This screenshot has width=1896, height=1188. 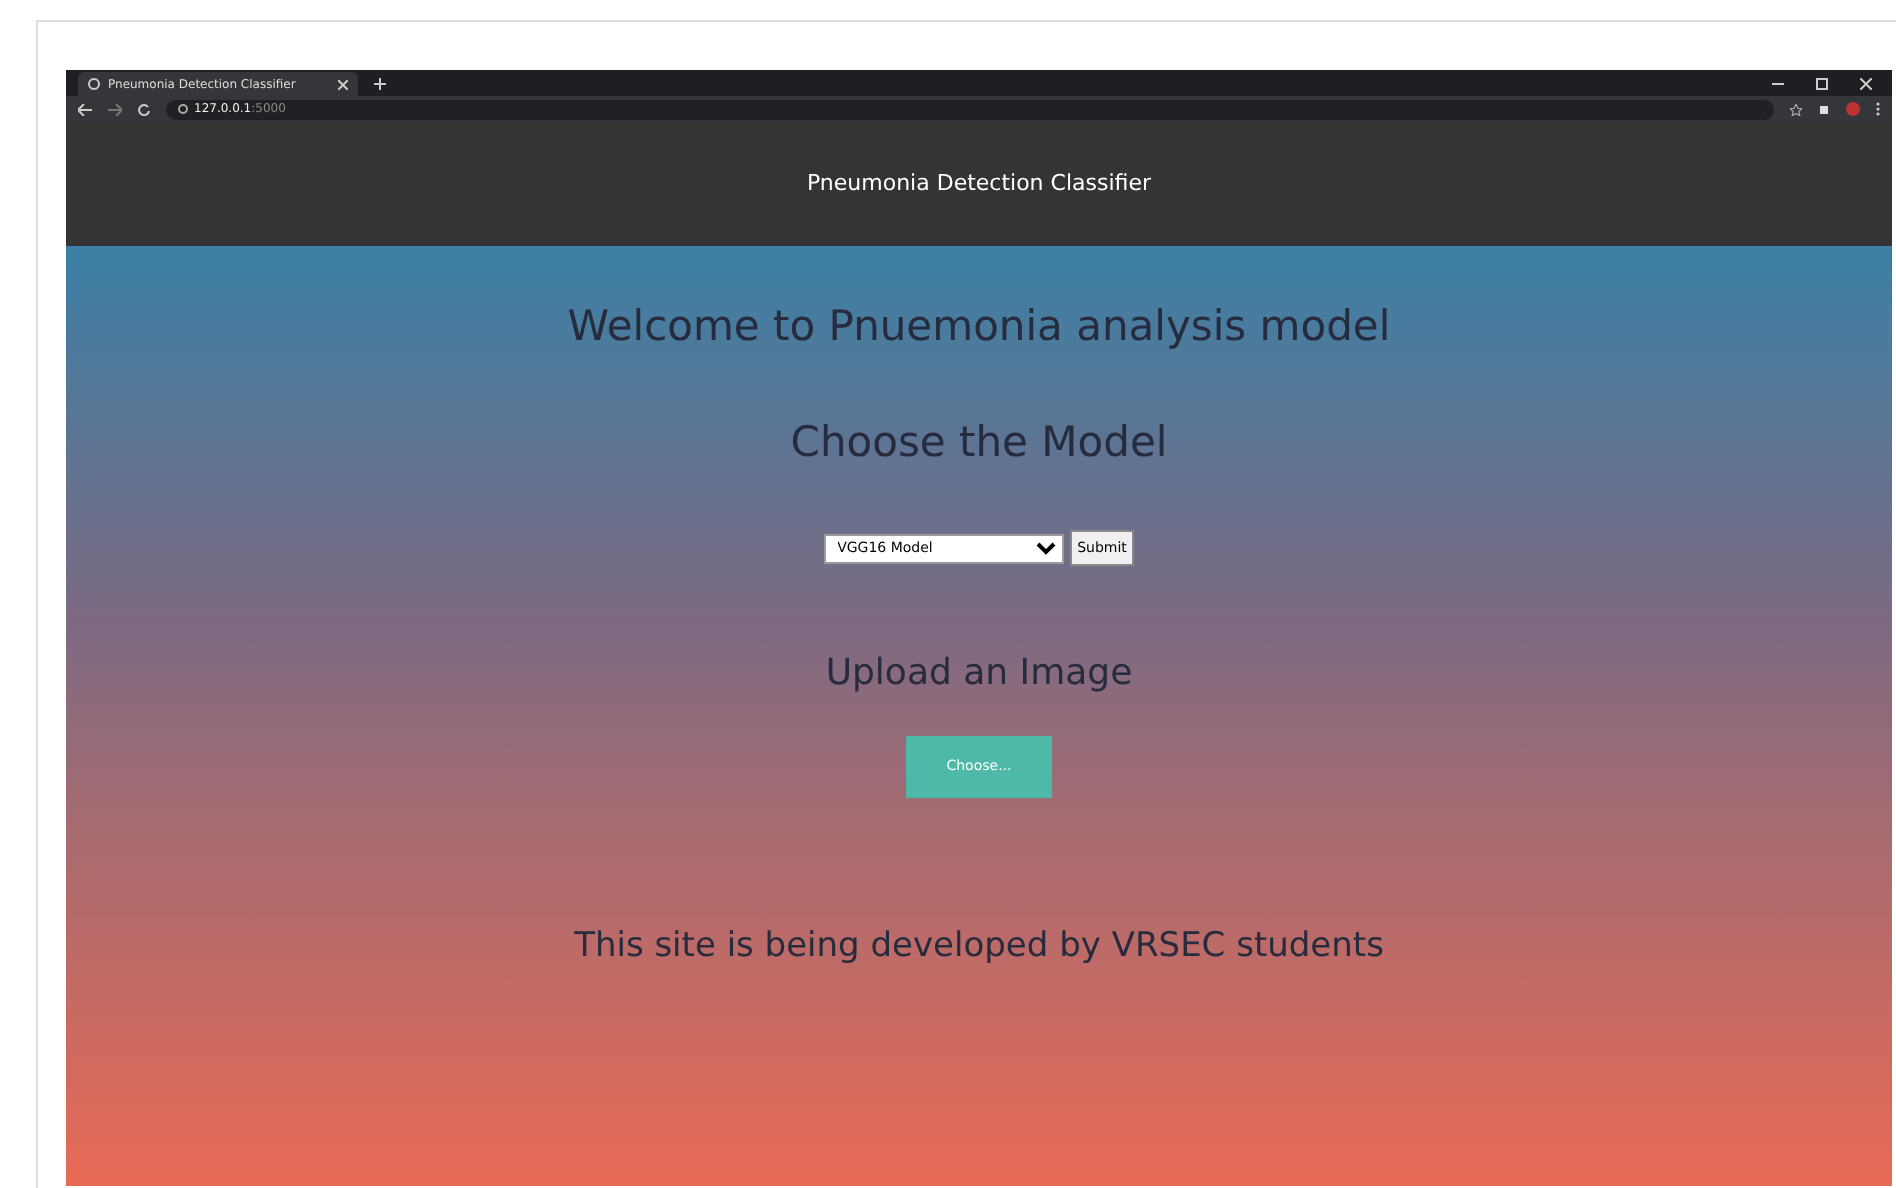 I want to click on reload-icon, so click(x=144, y=109).